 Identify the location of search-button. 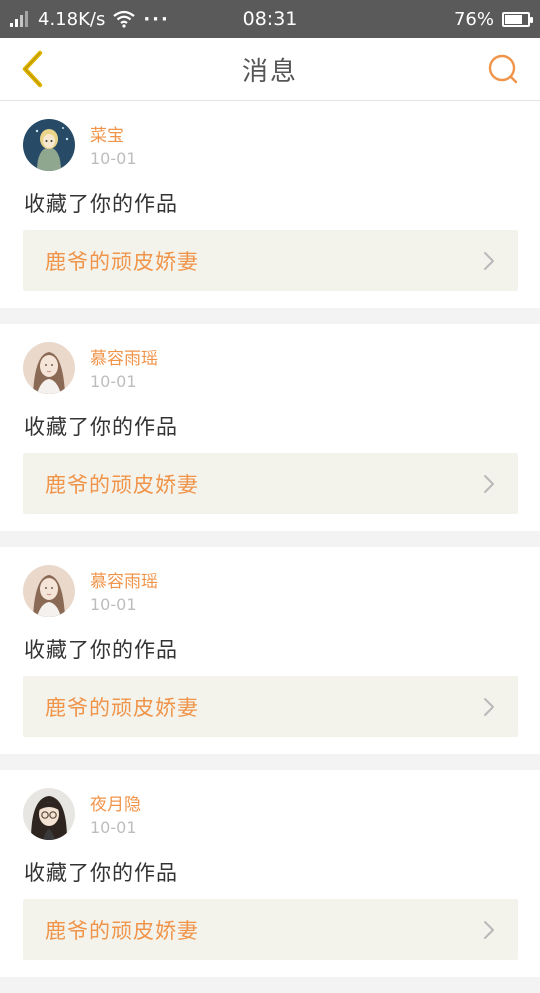
(503, 69).